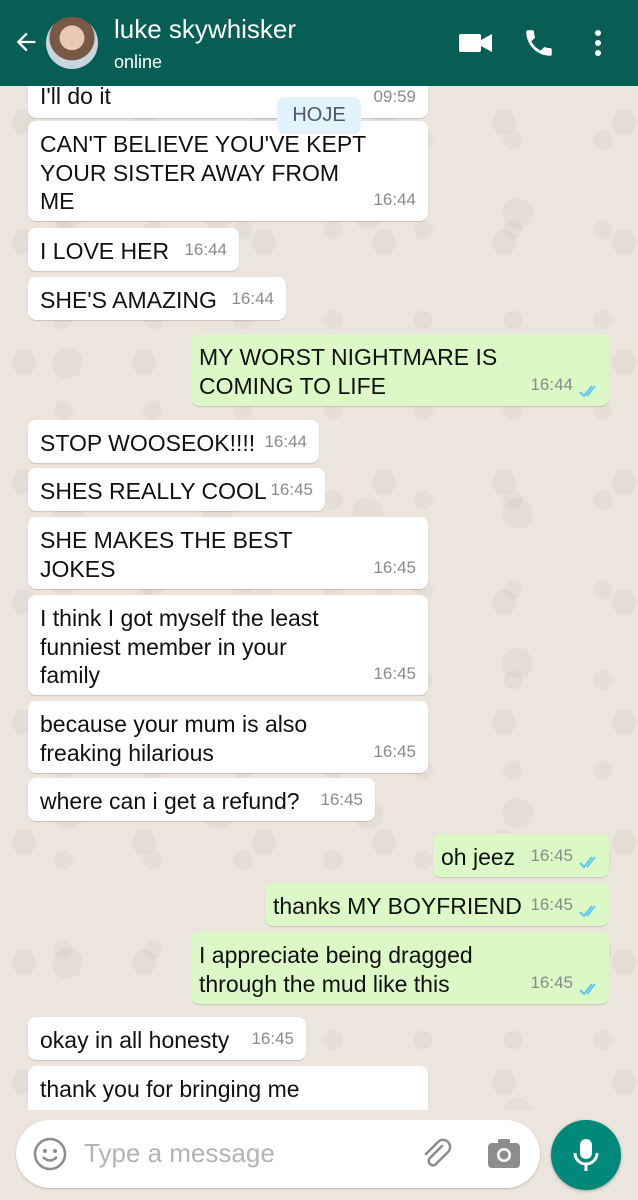 The width and height of the screenshot is (638, 1200). What do you see at coordinates (436, 1154) in the screenshot?
I see `paperclip-icon` at bounding box center [436, 1154].